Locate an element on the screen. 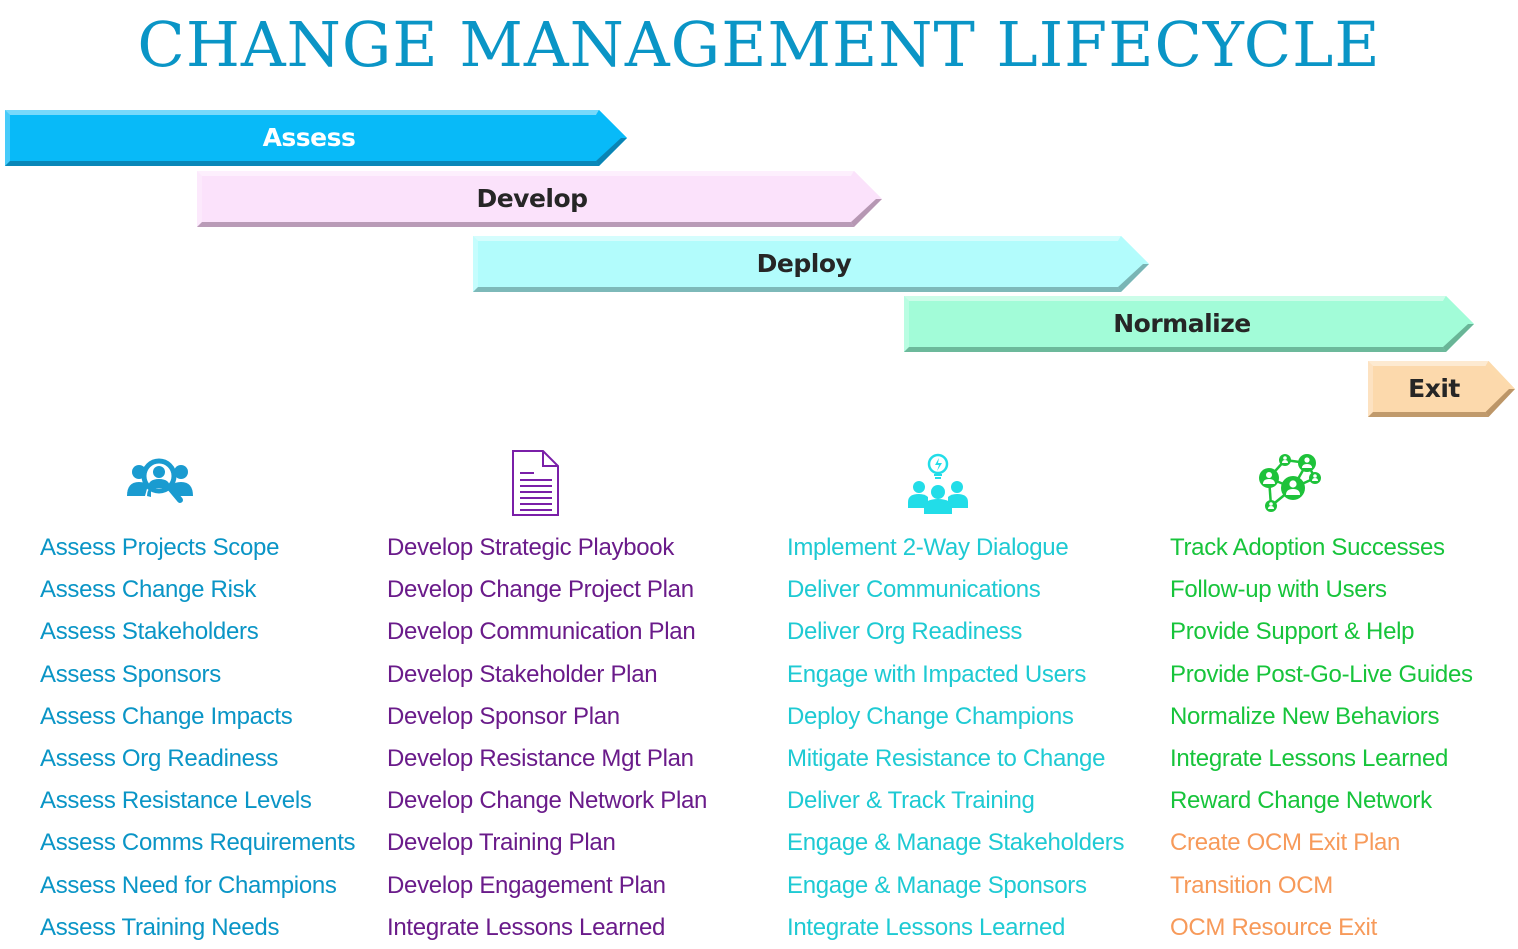  document-icon is located at coordinates (535, 483).